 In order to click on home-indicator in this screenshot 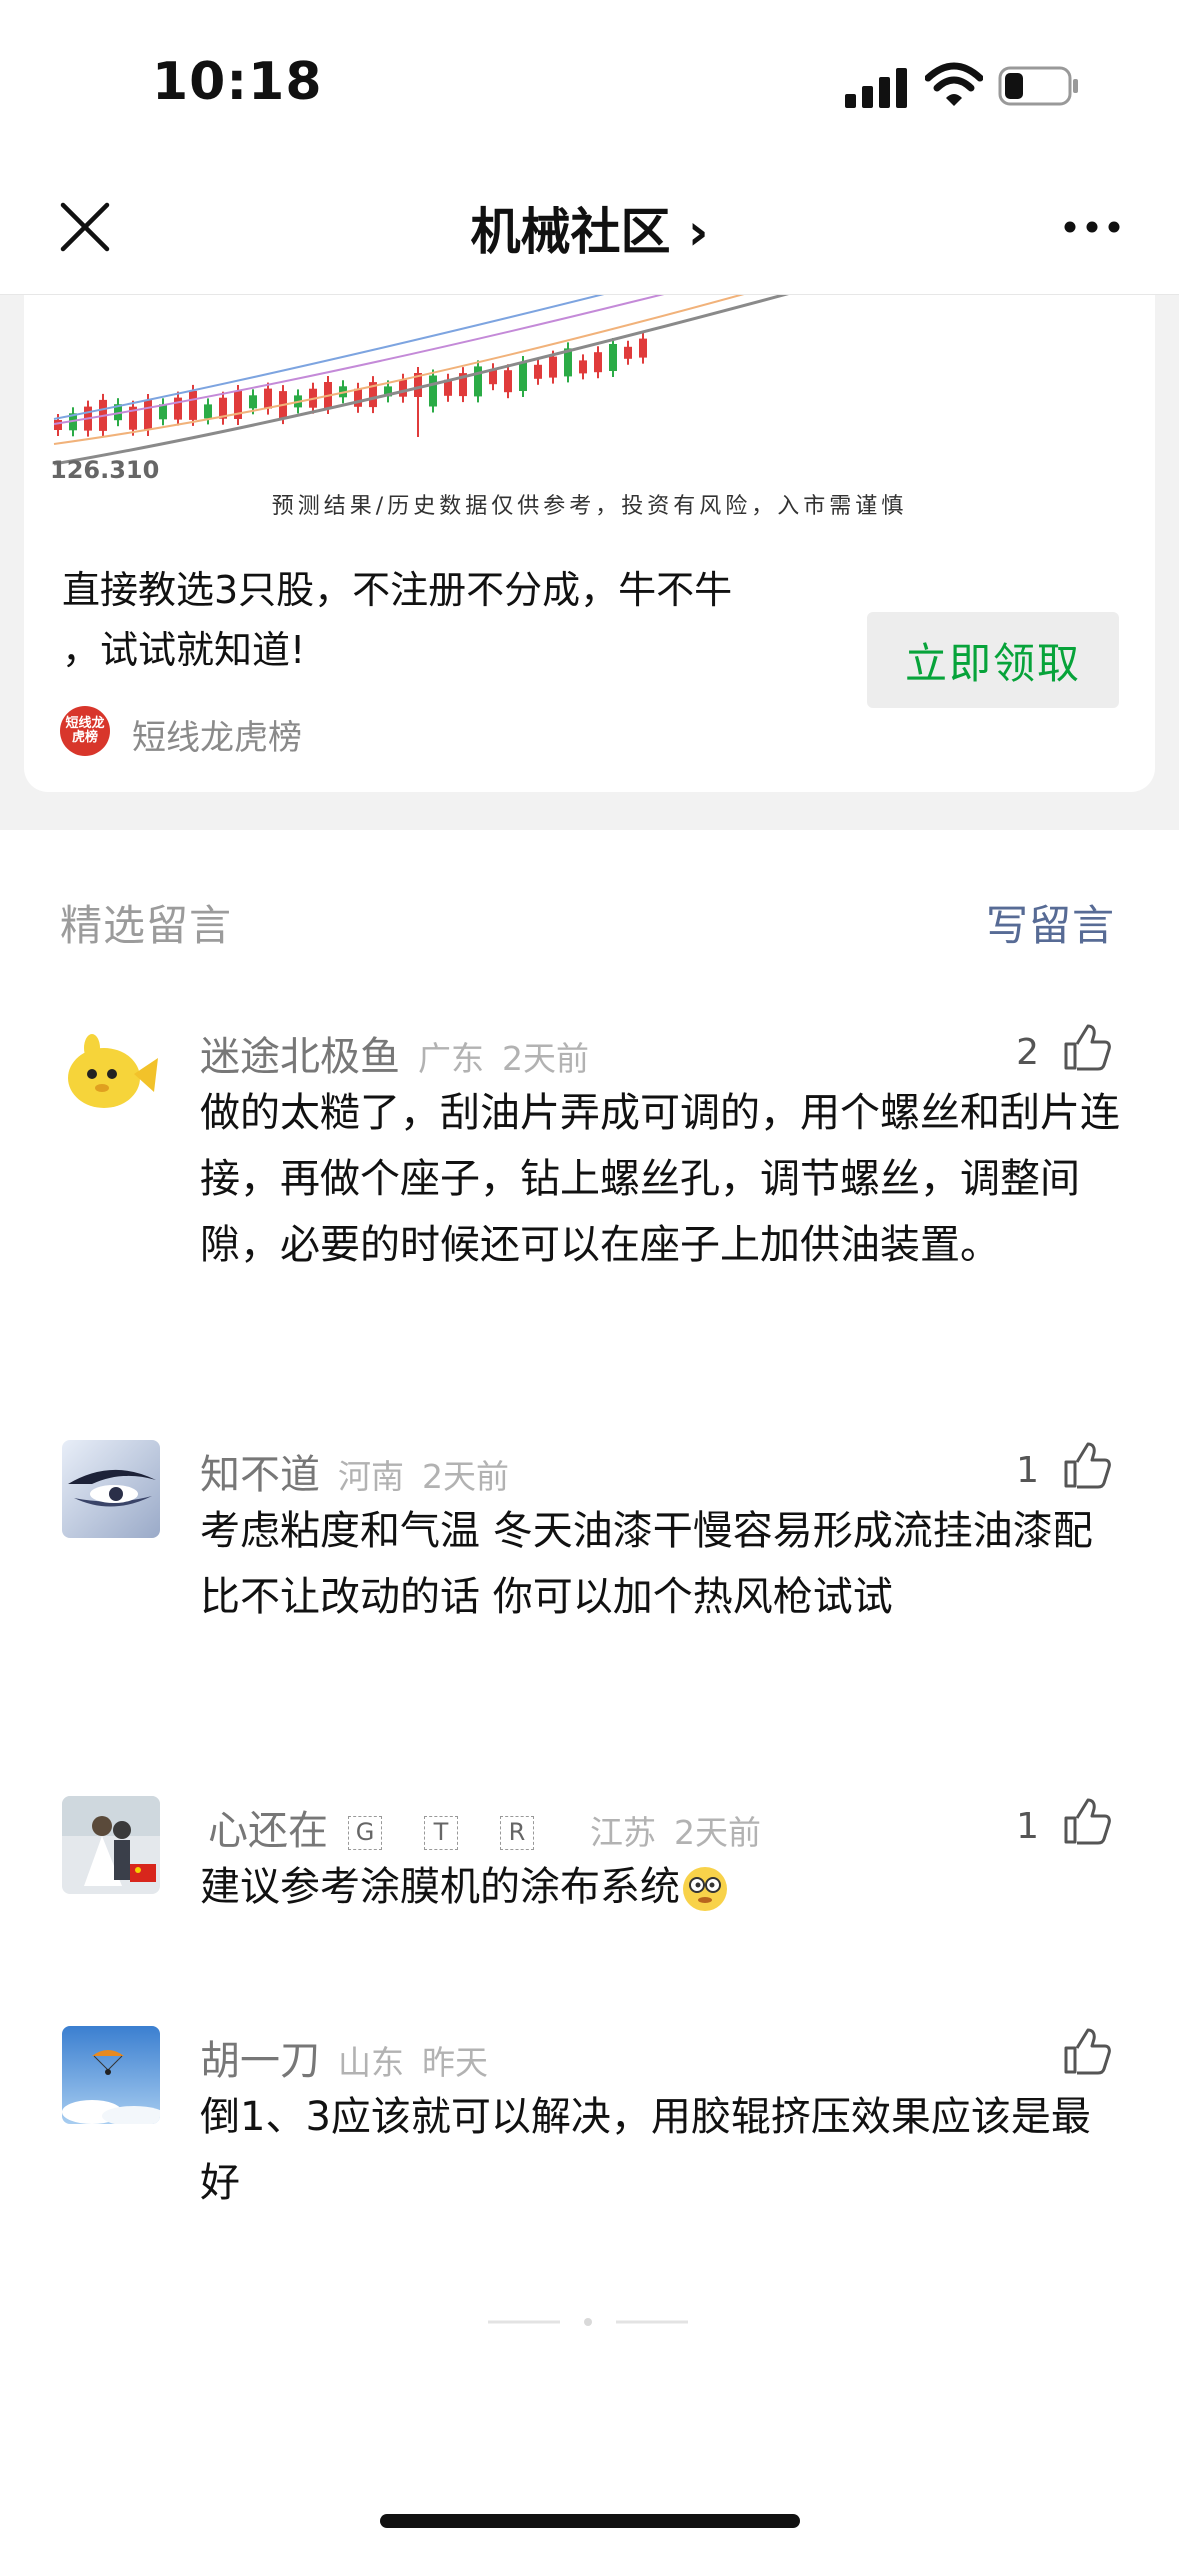, I will do `click(590, 2521)`.